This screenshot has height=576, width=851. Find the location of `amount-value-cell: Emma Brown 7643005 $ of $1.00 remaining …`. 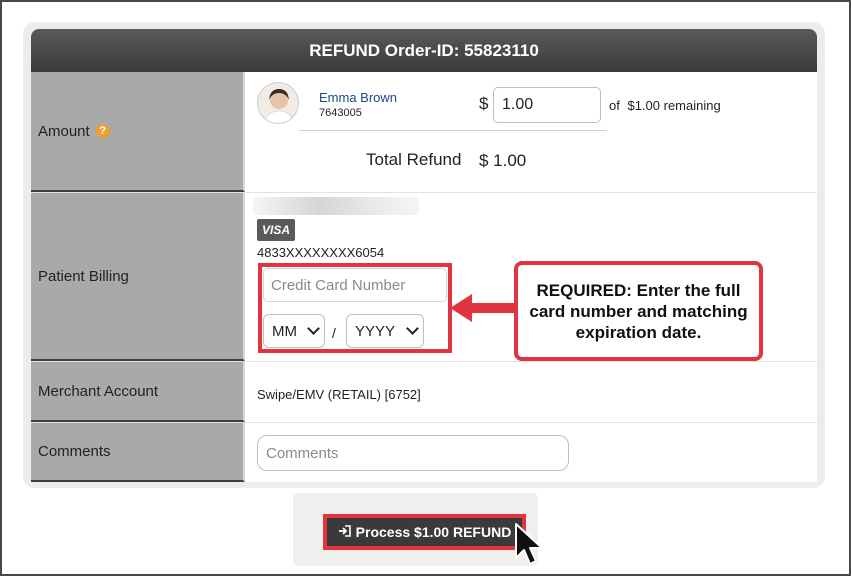

amount-value-cell: Emma Brown 7643005 $ of $1.00 remaining … is located at coordinates (532, 132).